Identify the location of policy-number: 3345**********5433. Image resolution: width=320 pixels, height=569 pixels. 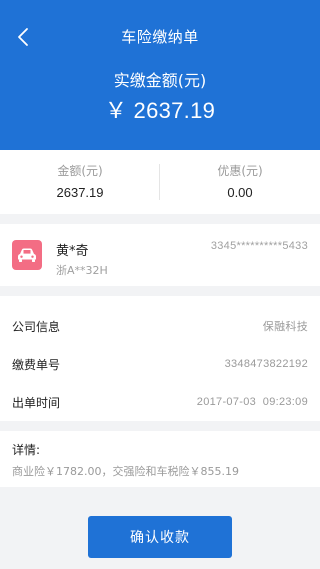
(259, 246).